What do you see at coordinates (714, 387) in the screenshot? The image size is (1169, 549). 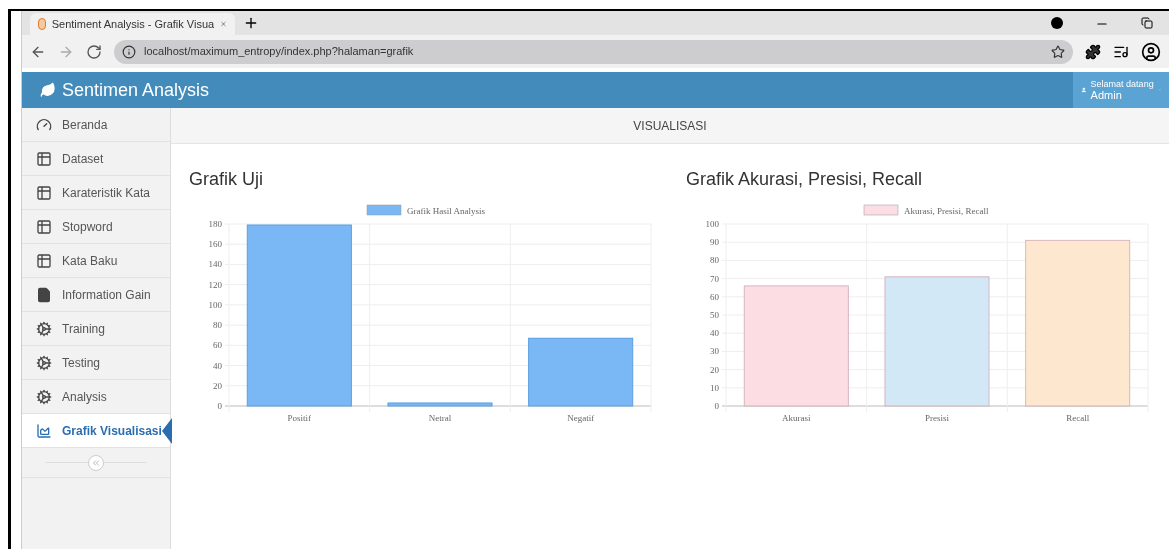 I see `axis-tick-label: 10` at bounding box center [714, 387].